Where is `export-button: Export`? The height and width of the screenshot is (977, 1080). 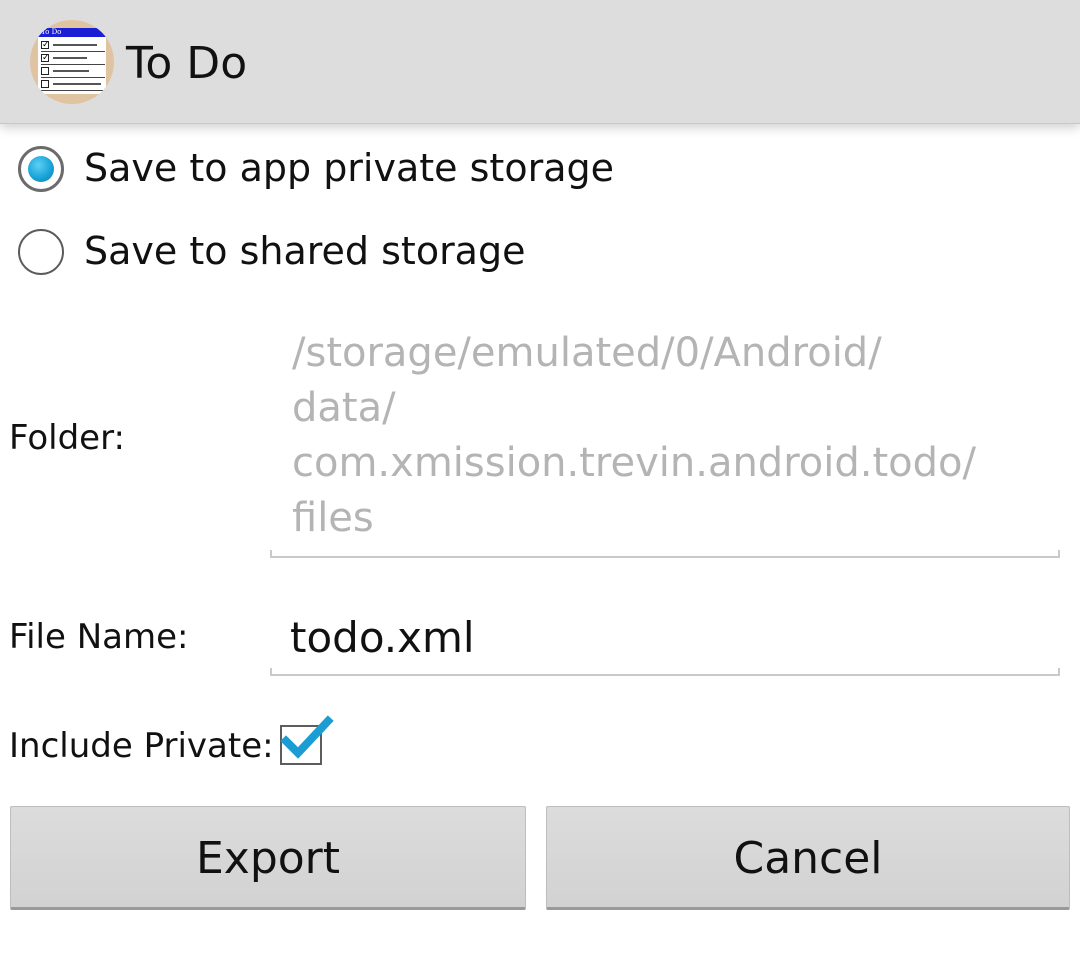 export-button: Export is located at coordinates (268, 858).